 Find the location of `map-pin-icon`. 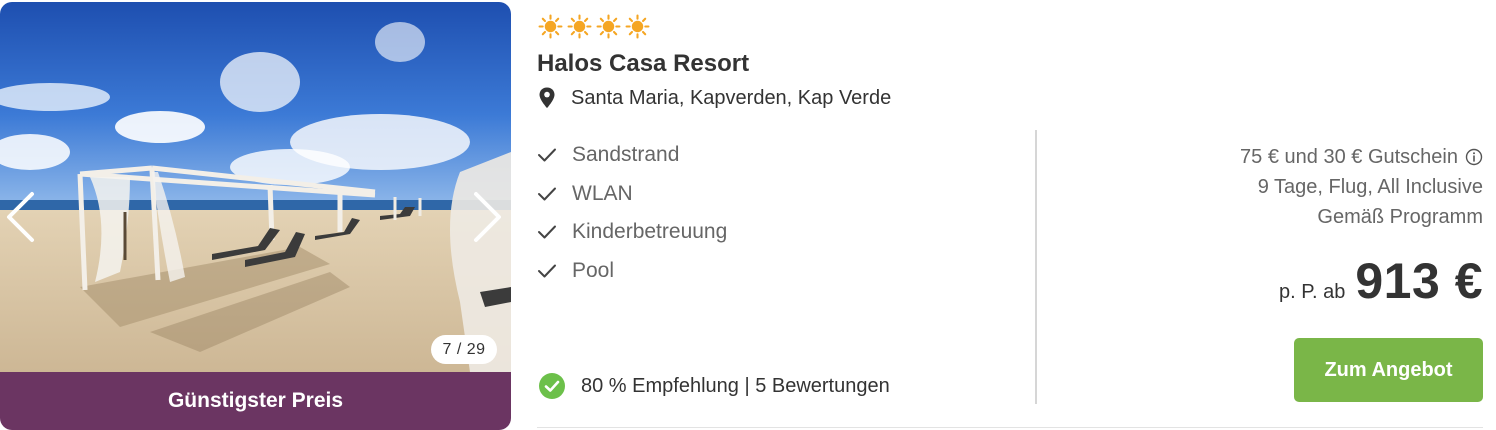

map-pin-icon is located at coordinates (547, 97).